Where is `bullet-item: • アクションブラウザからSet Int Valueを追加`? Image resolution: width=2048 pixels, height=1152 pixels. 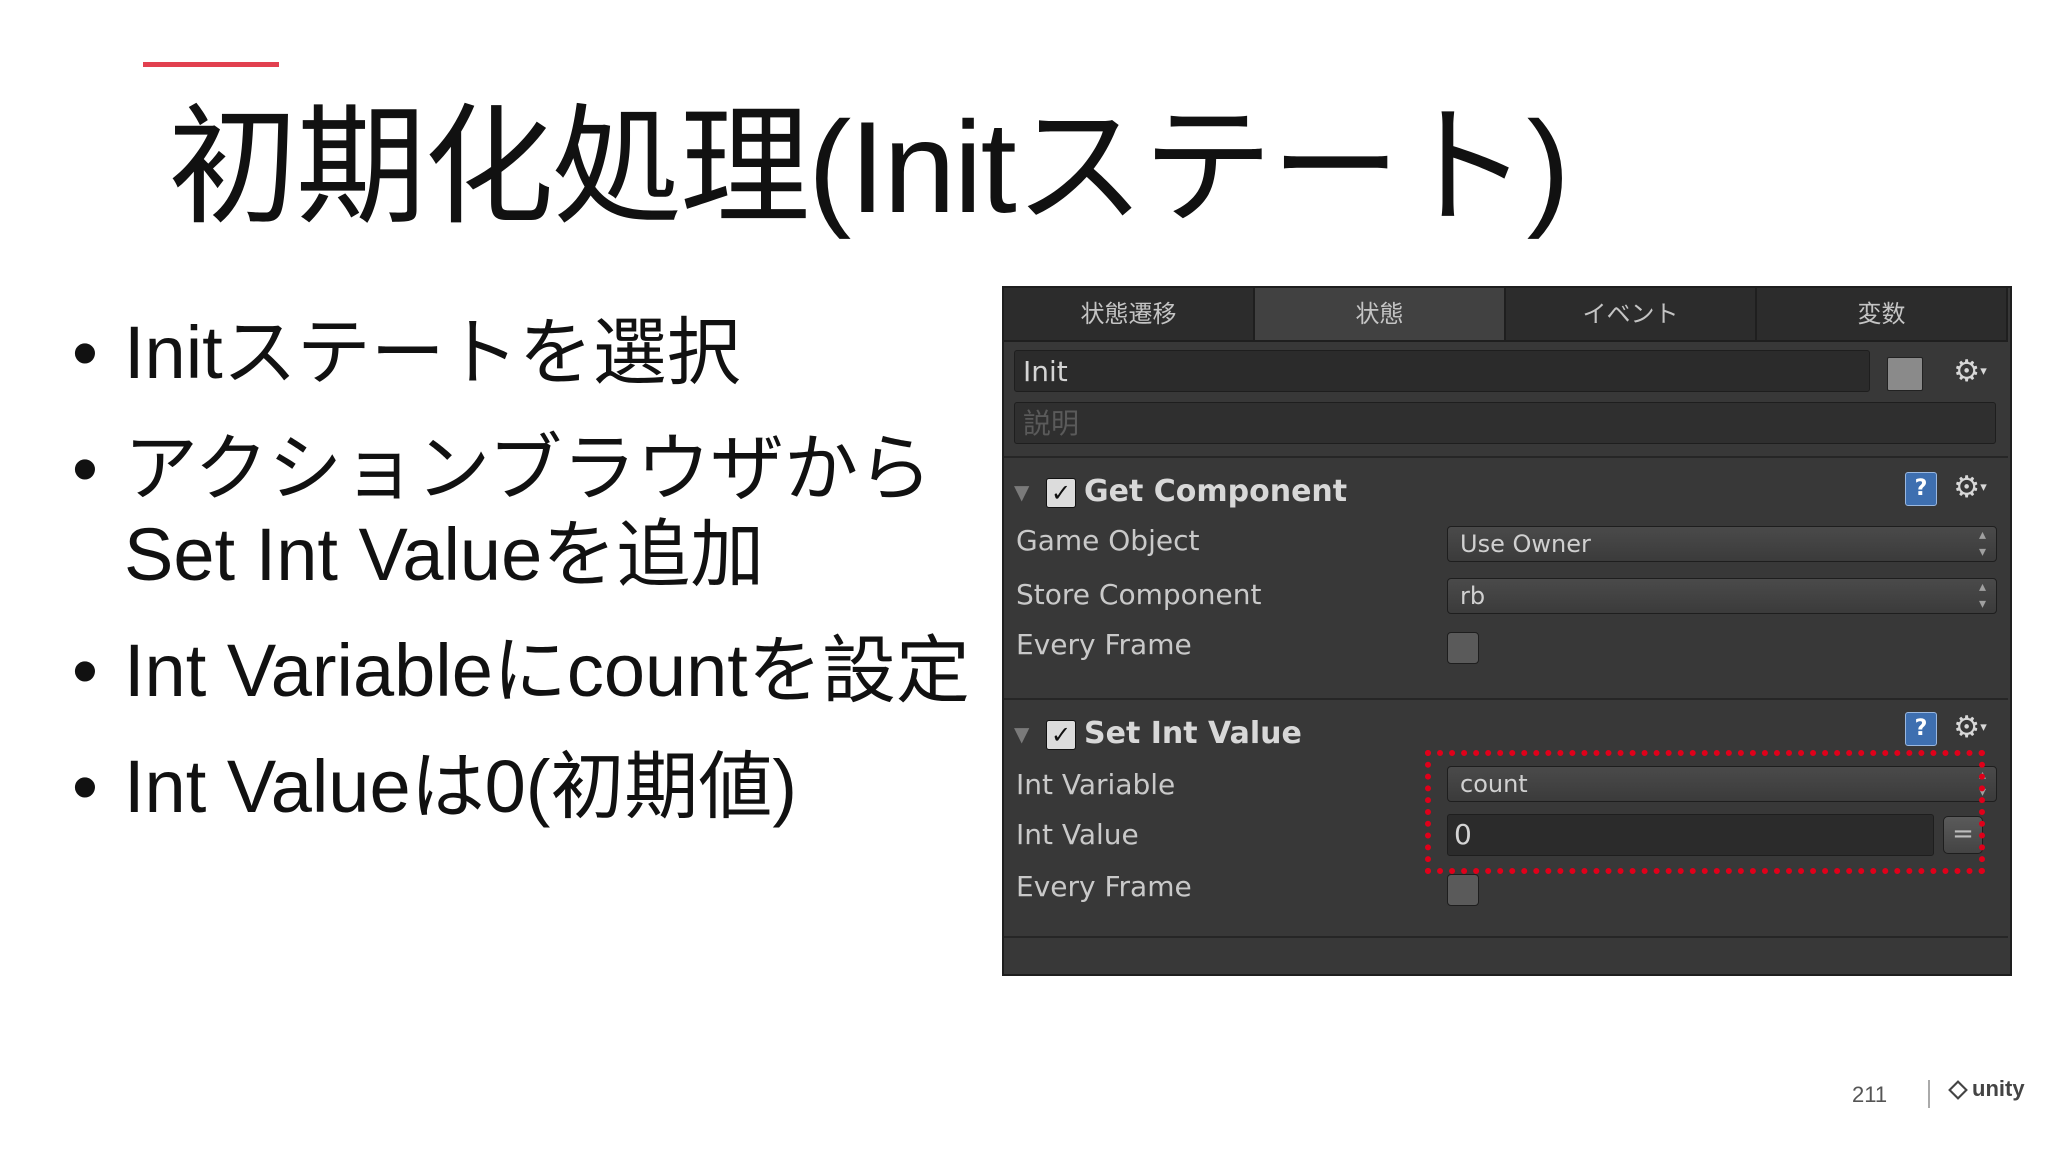 bullet-item: • アクションブラウザからSet Int Valueを追加 is located at coordinates (520, 512).